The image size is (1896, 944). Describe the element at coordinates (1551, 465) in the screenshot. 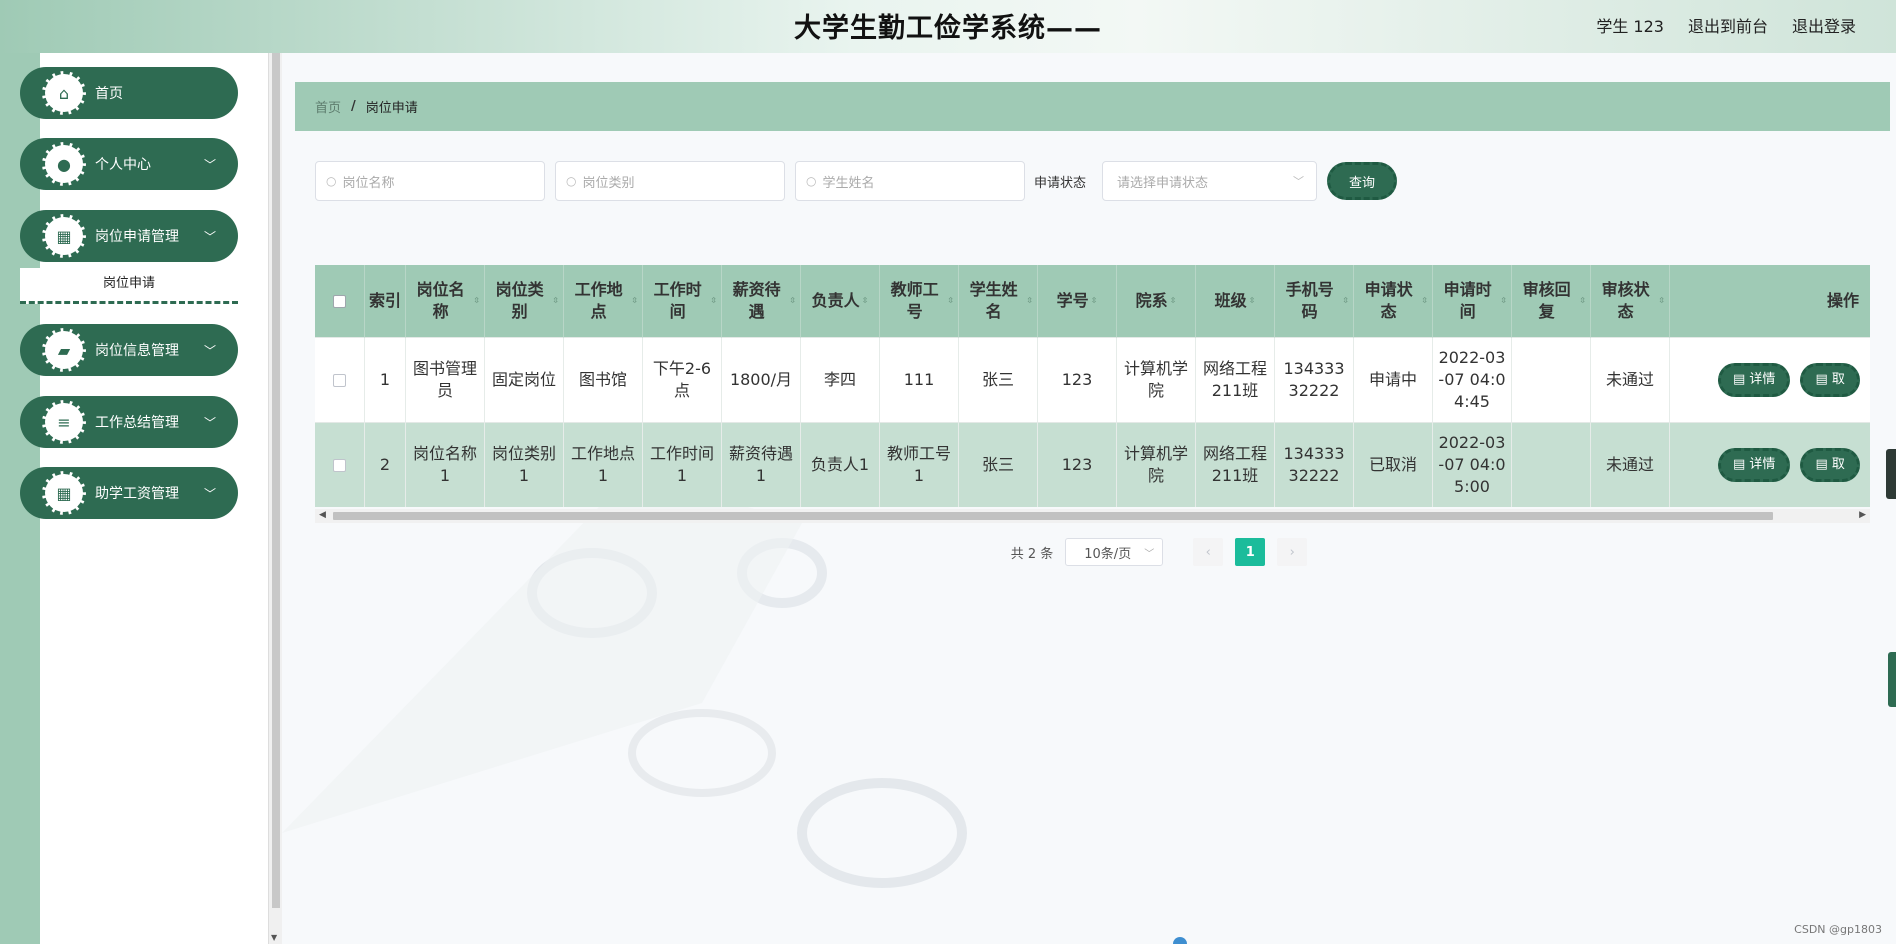

I see `table-cell` at that location.